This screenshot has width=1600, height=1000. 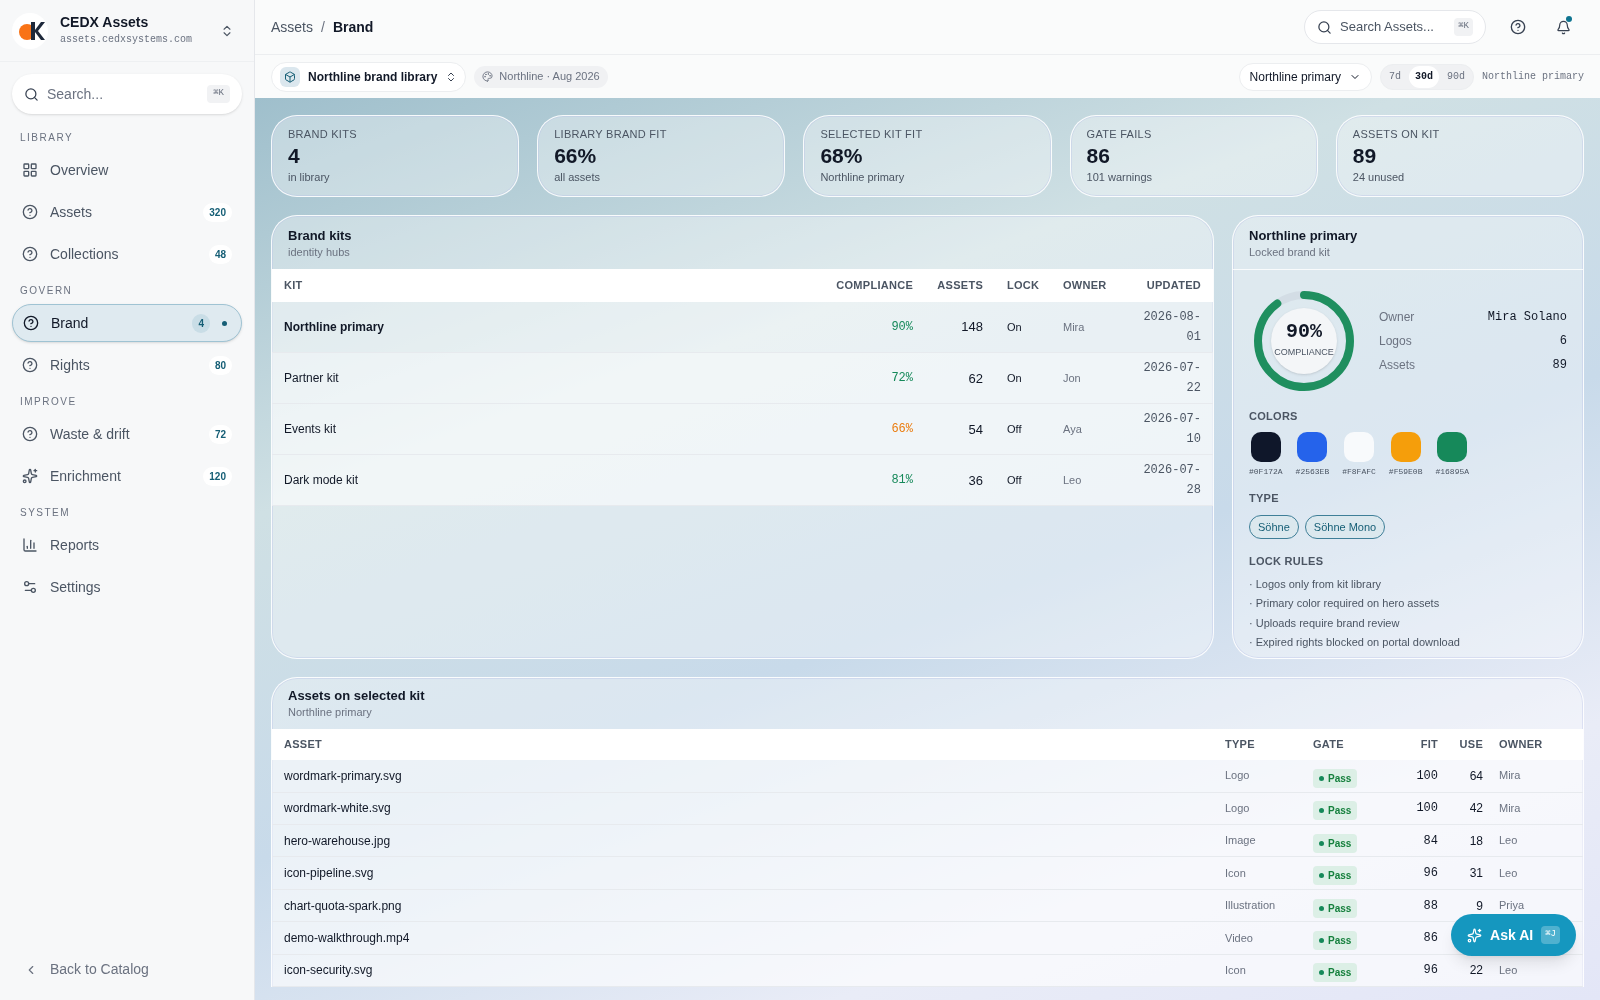 What do you see at coordinates (309, 177) in the screenshot?
I see `stat-note: in library` at bounding box center [309, 177].